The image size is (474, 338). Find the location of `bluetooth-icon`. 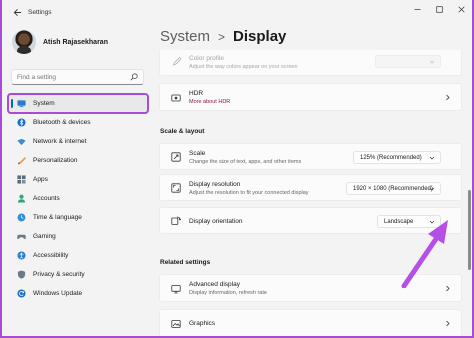

bluetooth-icon is located at coordinates (21, 122).